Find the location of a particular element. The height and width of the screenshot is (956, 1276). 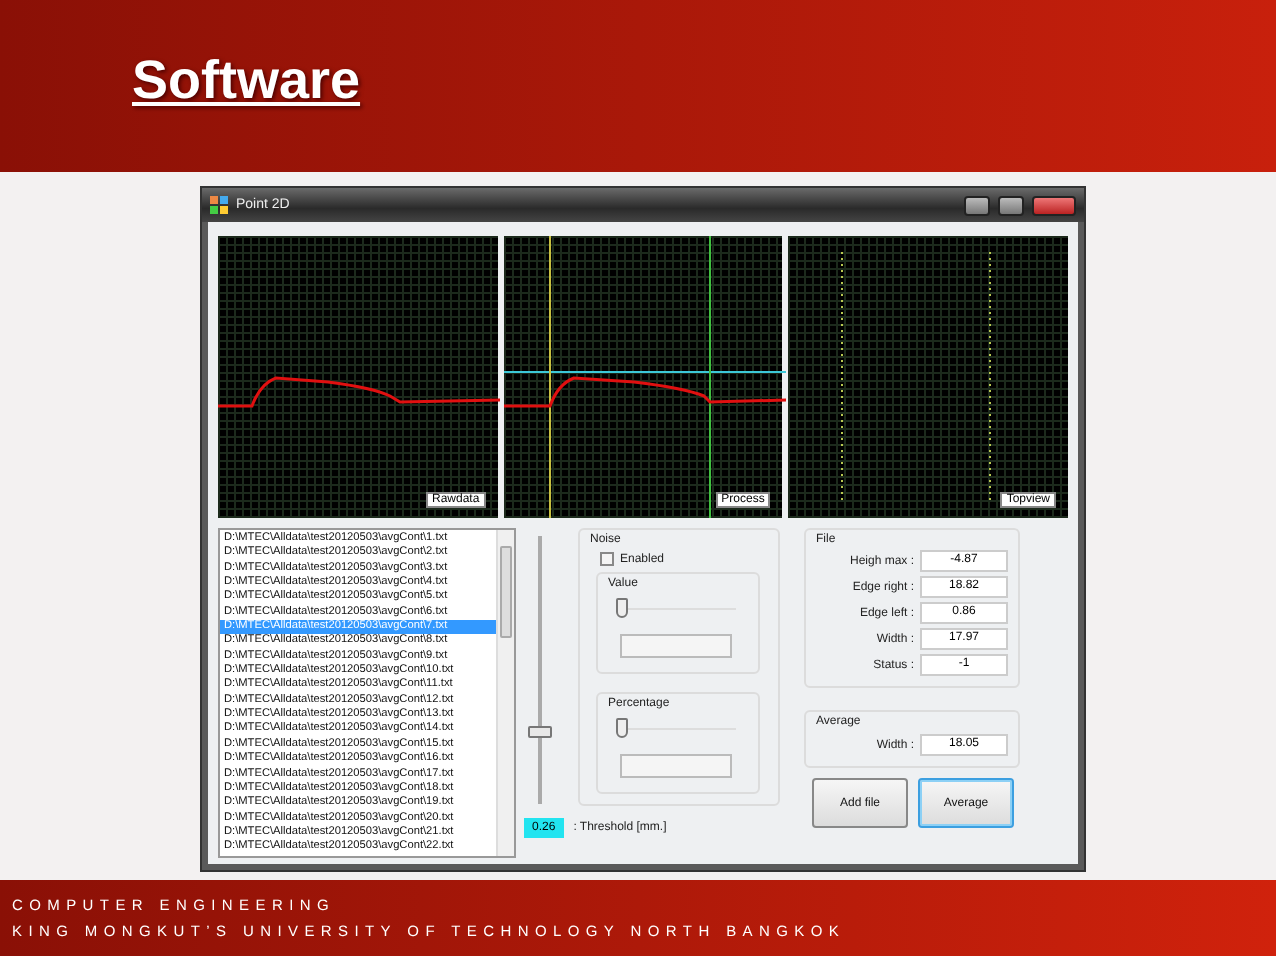

app-icon is located at coordinates (219, 205).